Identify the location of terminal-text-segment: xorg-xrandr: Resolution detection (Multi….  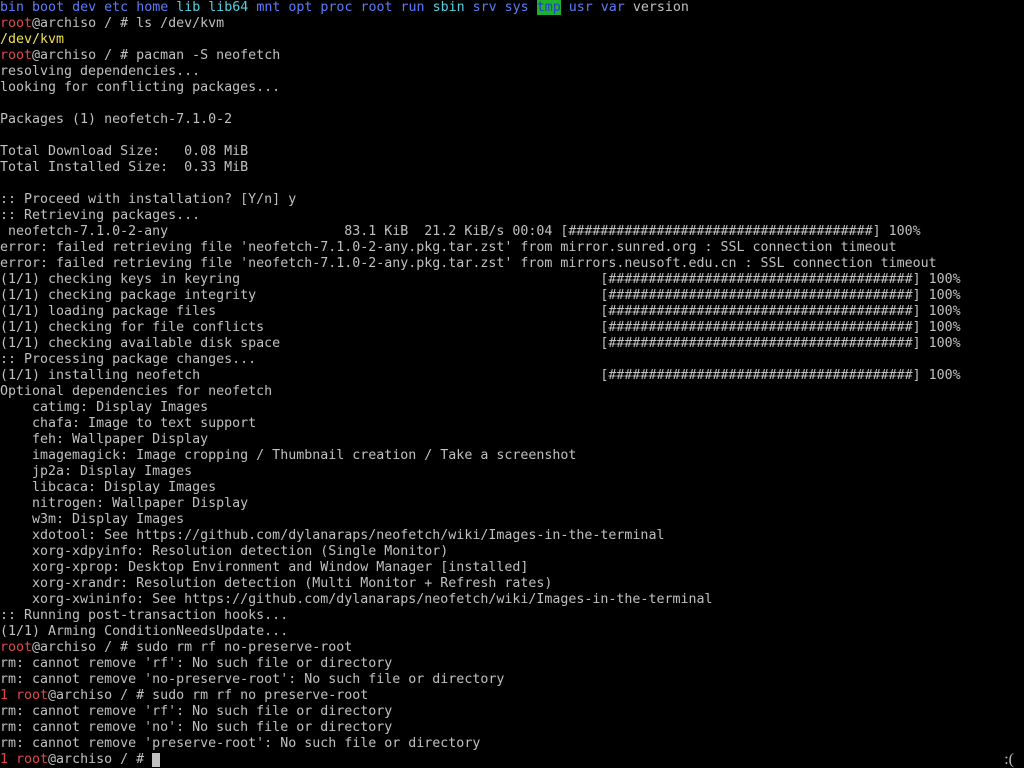
(276, 583).